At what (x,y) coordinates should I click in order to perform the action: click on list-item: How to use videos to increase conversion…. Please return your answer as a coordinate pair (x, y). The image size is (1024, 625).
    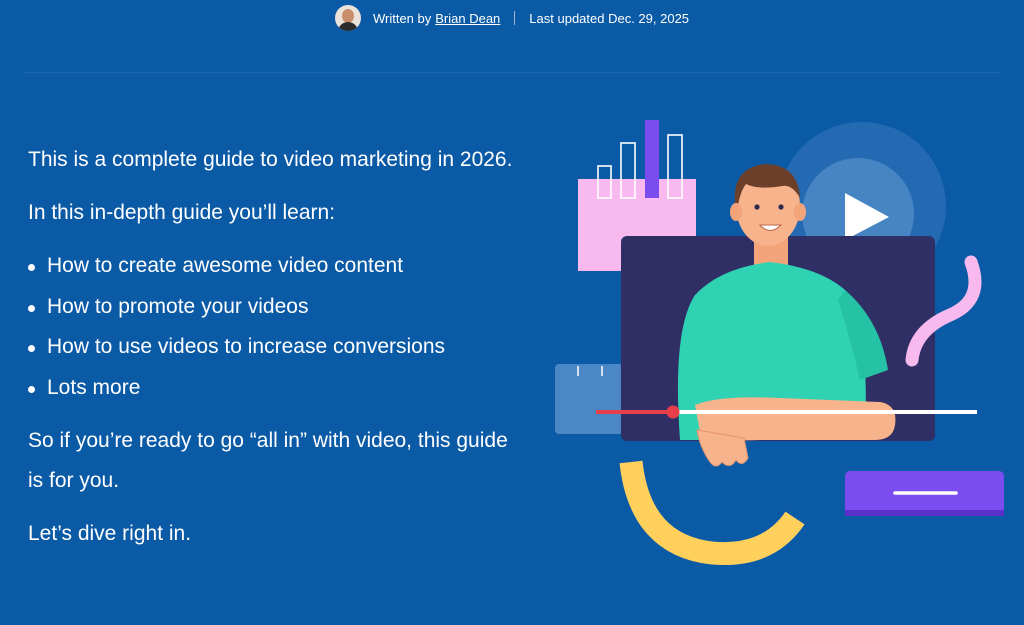
    Looking at the image, I should click on (278, 347).